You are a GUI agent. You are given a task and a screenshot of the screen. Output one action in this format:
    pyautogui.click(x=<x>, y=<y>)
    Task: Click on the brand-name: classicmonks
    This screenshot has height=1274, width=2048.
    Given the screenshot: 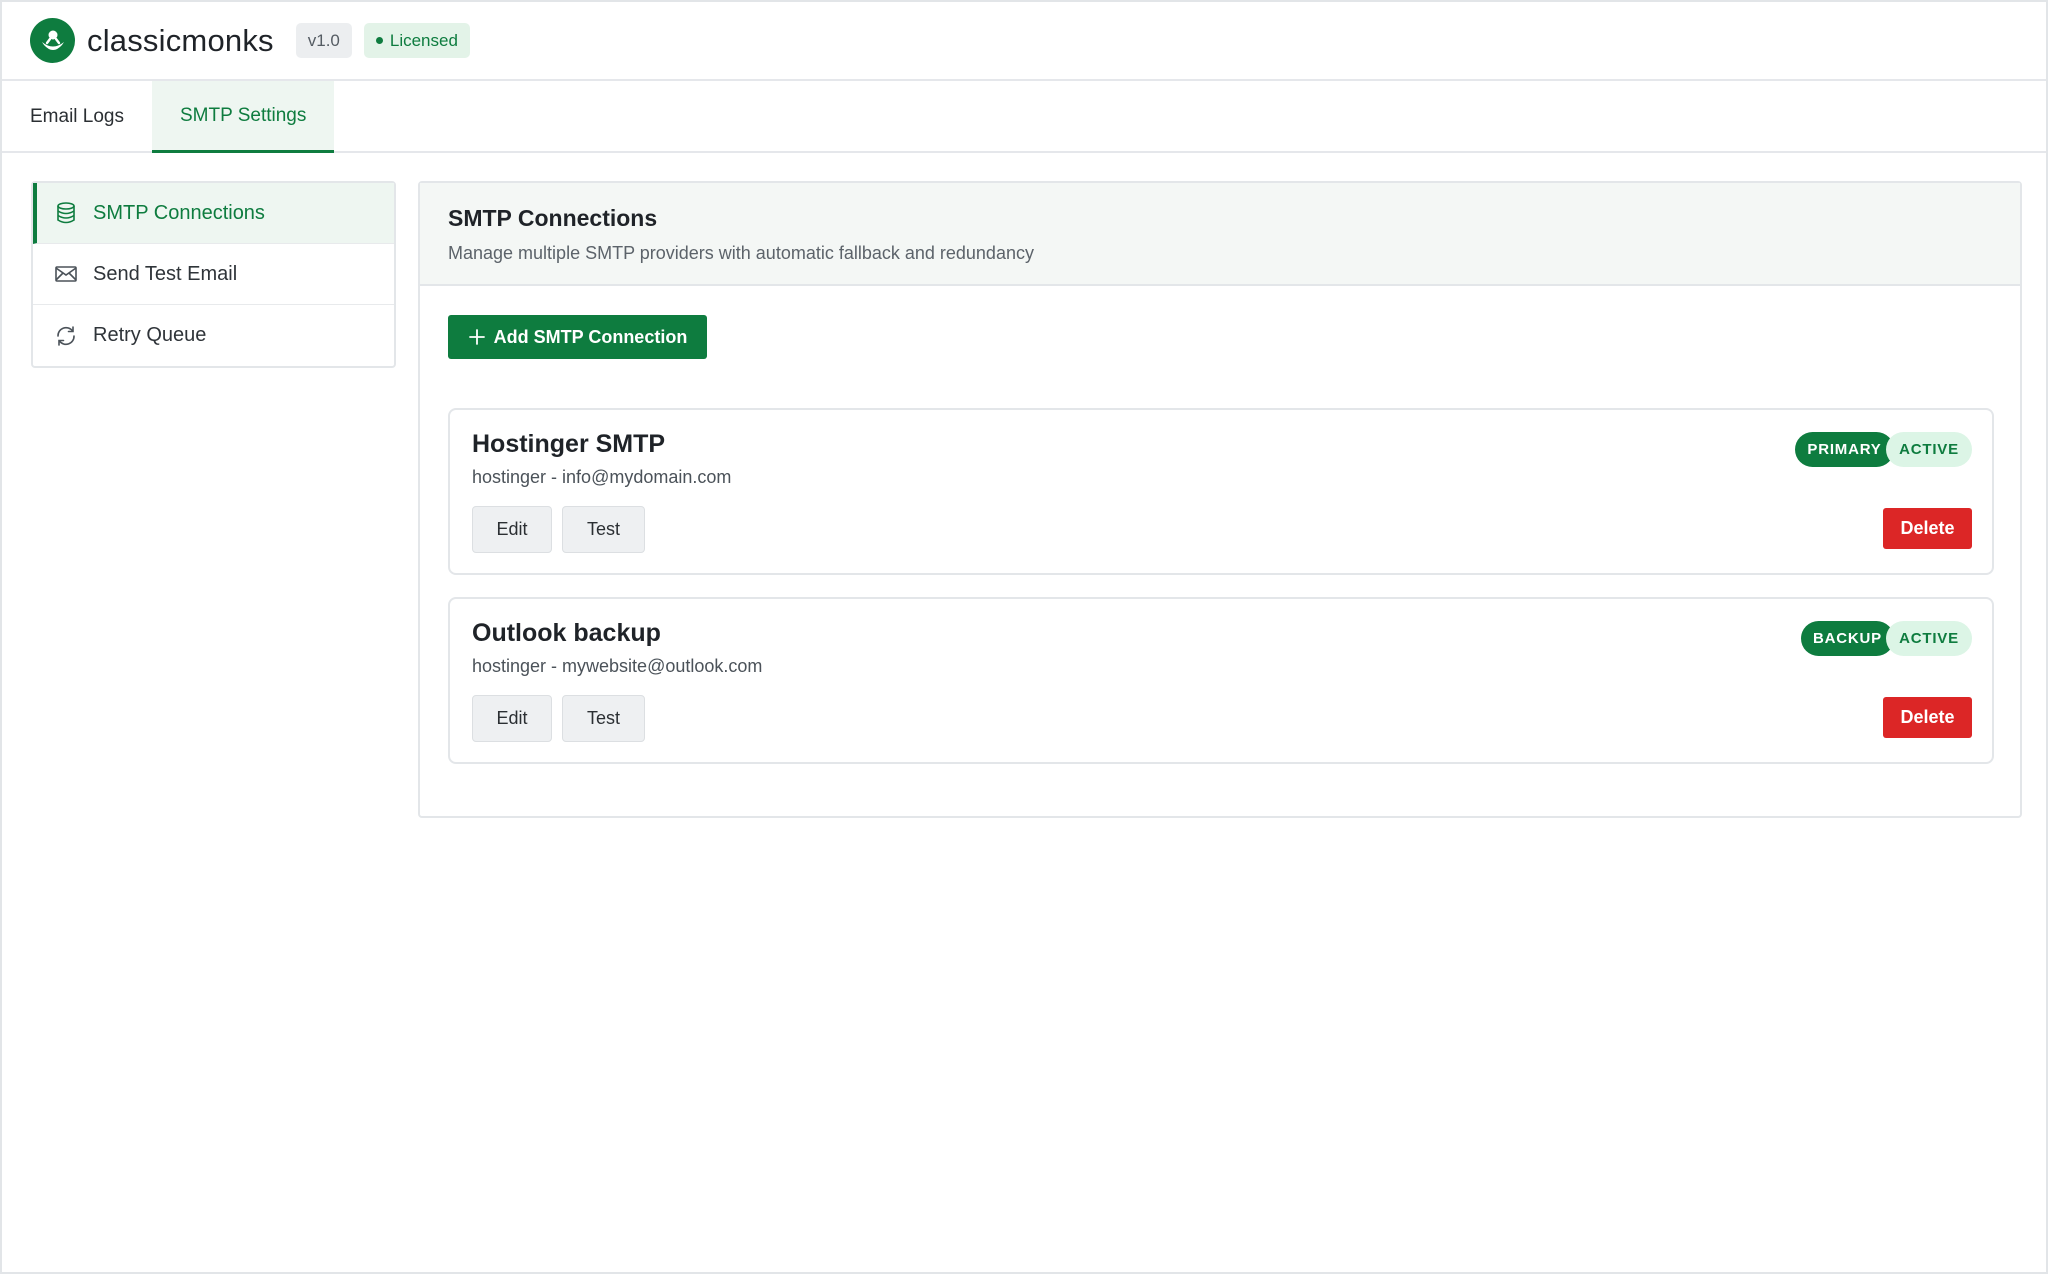 What is the action you would take?
    pyautogui.click(x=180, y=40)
    